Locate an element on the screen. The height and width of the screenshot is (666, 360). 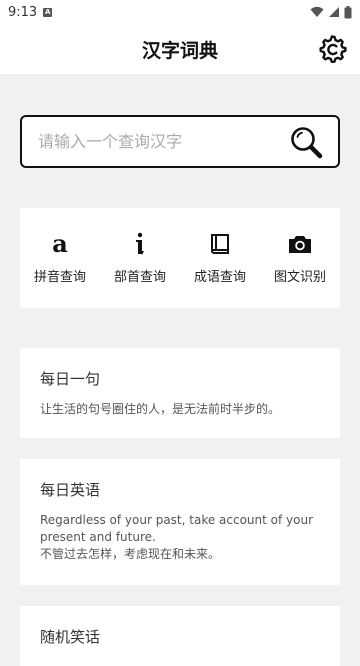
app-title: 汉字词典 is located at coordinates (179, 50).